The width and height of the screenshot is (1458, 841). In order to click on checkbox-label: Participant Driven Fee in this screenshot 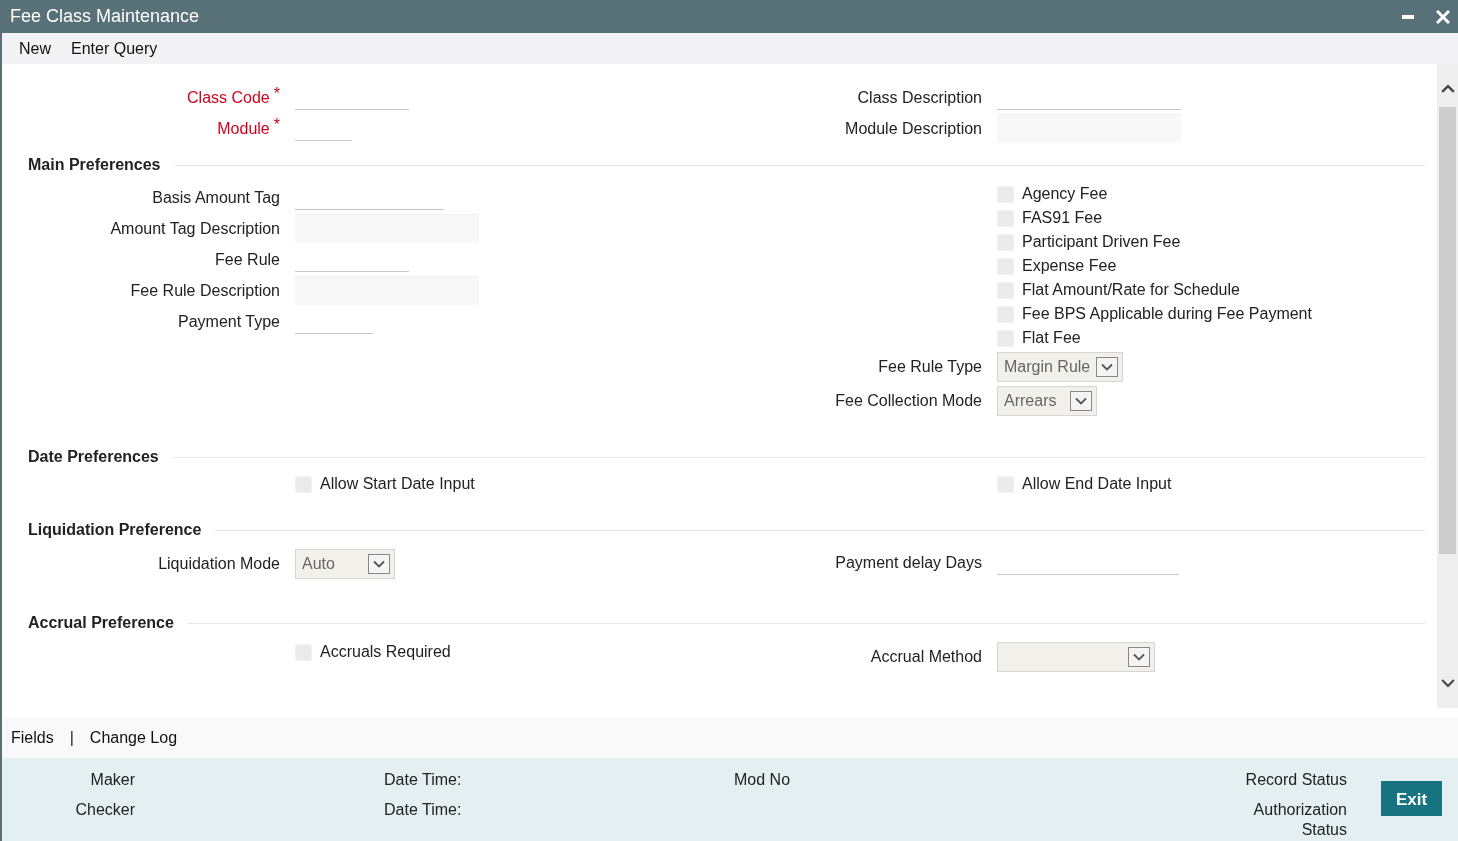, I will do `click(1101, 242)`.